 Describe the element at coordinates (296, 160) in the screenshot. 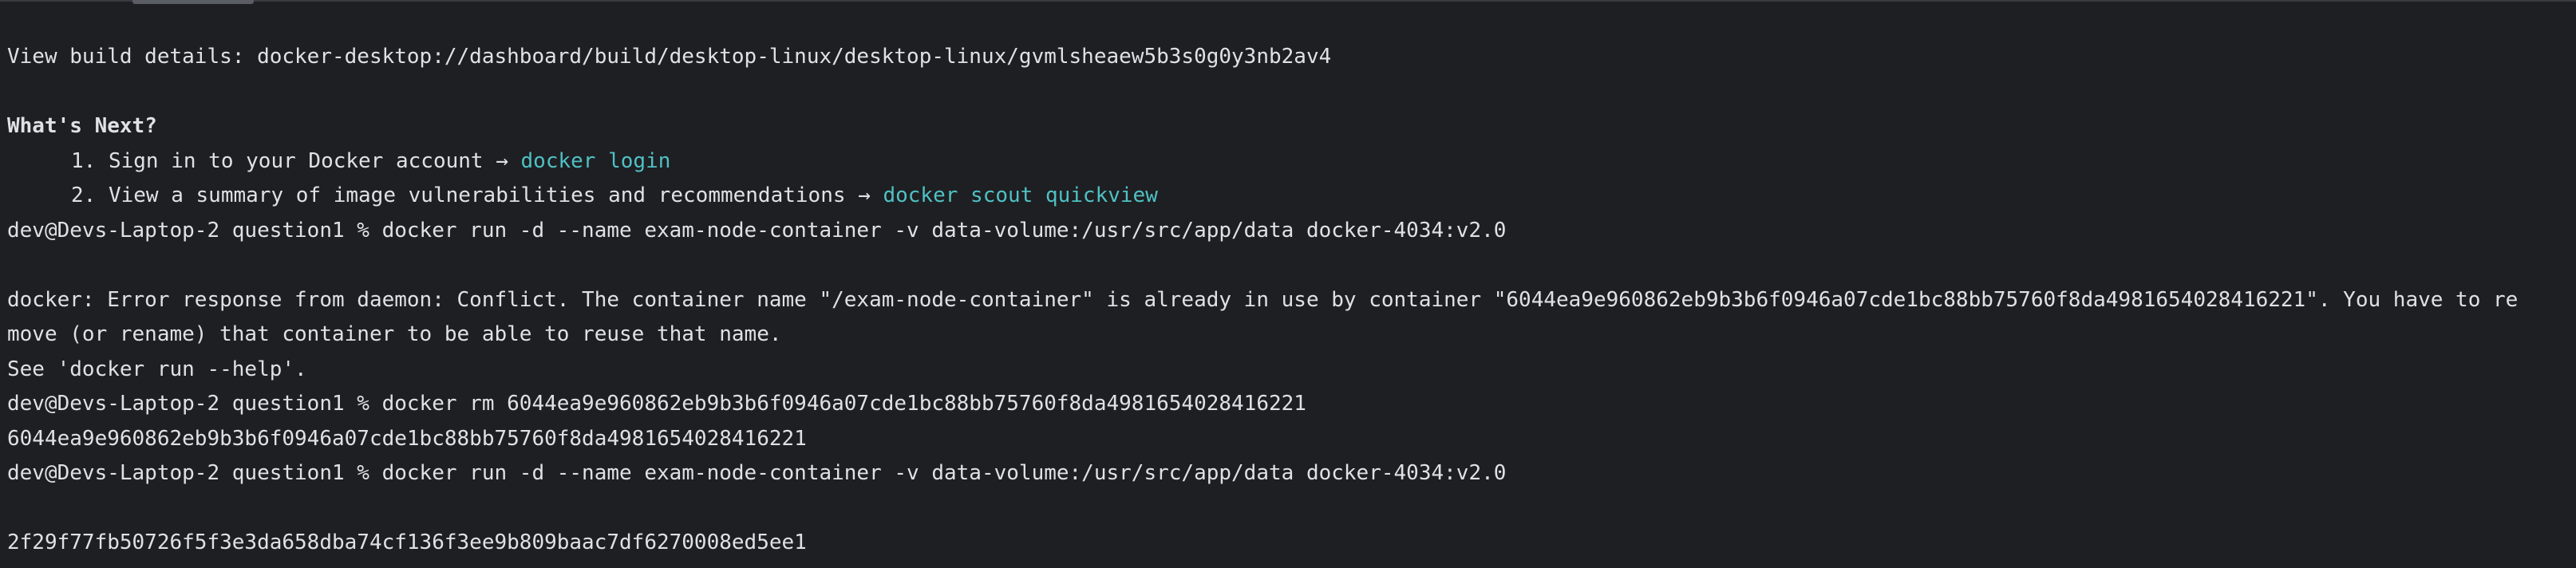

I see `next-step-1-text: 1. Sign in to your Docker account →` at that location.